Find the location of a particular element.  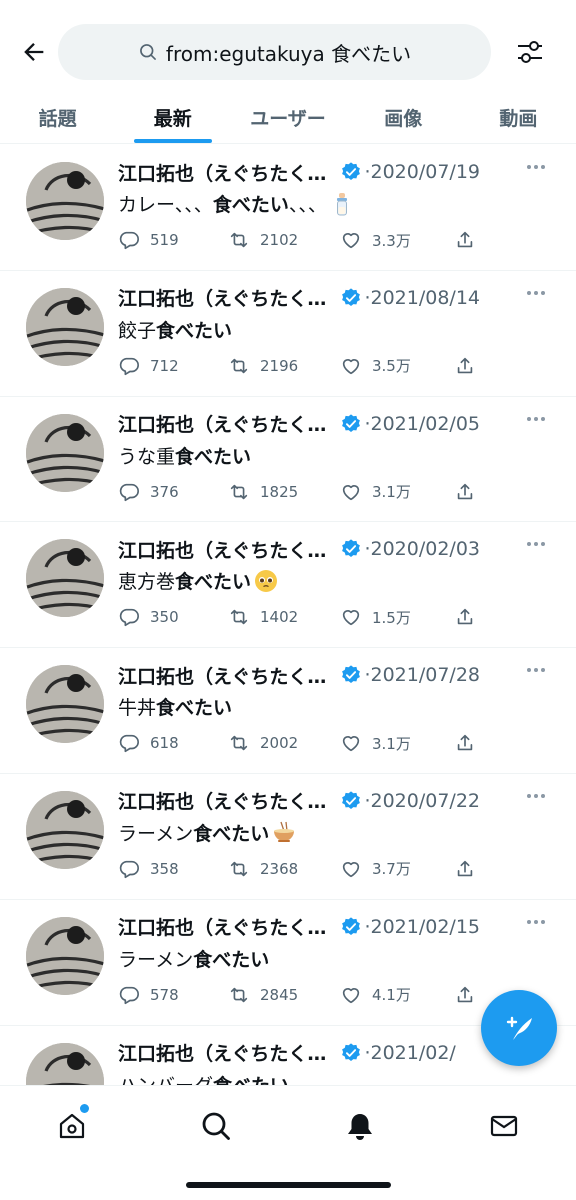

retweet-count: 2002 is located at coordinates (279, 743).